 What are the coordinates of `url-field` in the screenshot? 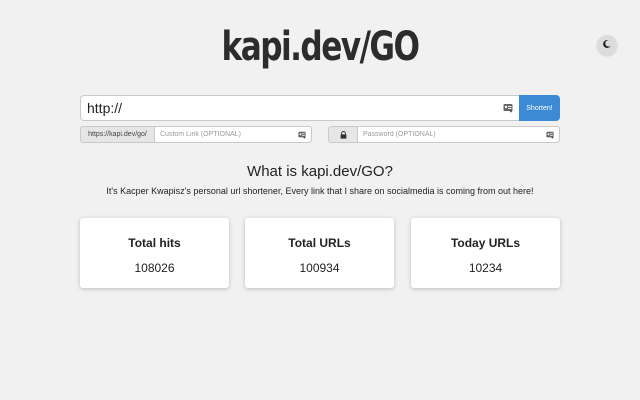 It's located at (299, 108).